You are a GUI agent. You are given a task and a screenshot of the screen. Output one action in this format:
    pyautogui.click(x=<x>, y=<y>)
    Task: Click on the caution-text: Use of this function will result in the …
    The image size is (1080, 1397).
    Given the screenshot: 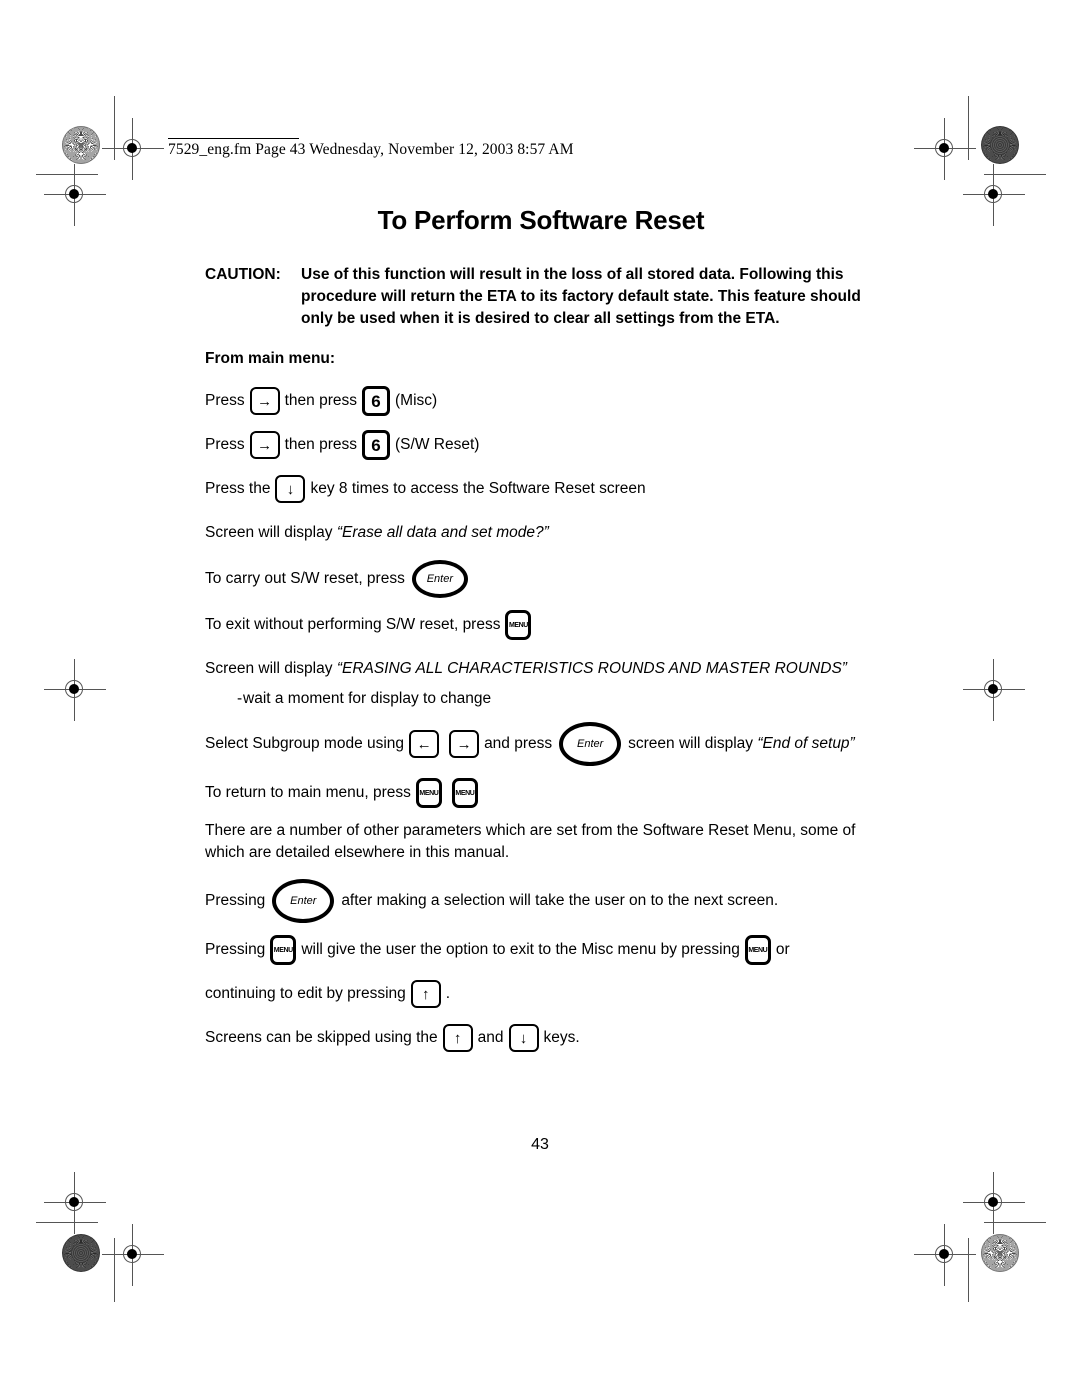 What is the action you would take?
    pyautogui.click(x=581, y=296)
    